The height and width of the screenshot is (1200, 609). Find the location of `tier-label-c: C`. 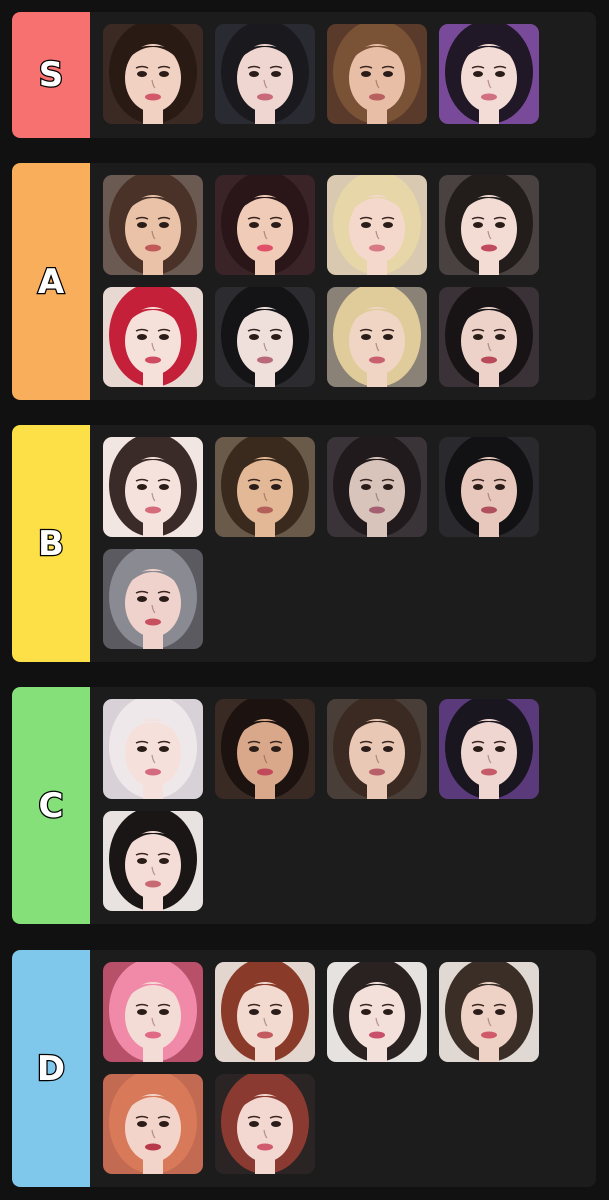

tier-label-c: C is located at coordinates (51, 805).